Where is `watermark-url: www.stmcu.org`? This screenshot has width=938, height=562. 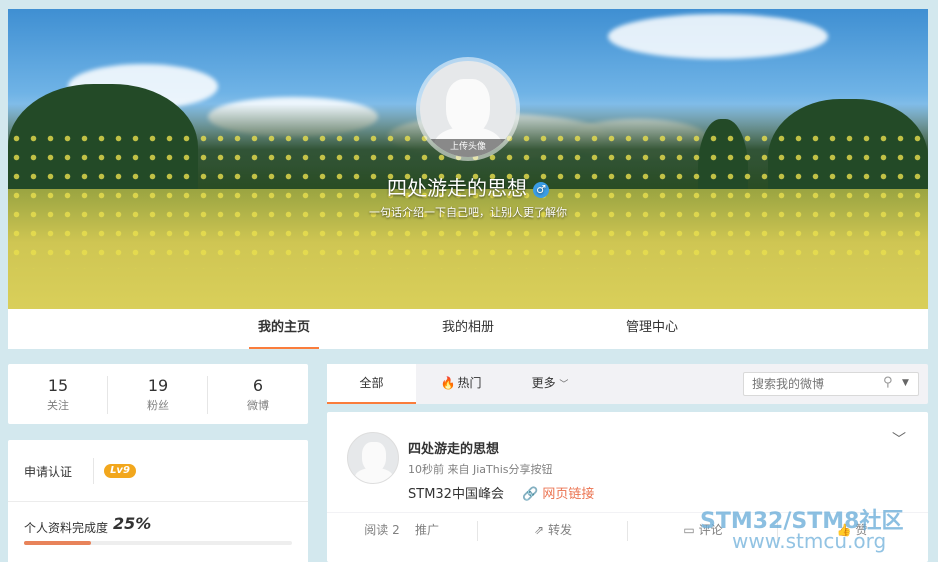 watermark-url: www.stmcu.org is located at coordinates (809, 541).